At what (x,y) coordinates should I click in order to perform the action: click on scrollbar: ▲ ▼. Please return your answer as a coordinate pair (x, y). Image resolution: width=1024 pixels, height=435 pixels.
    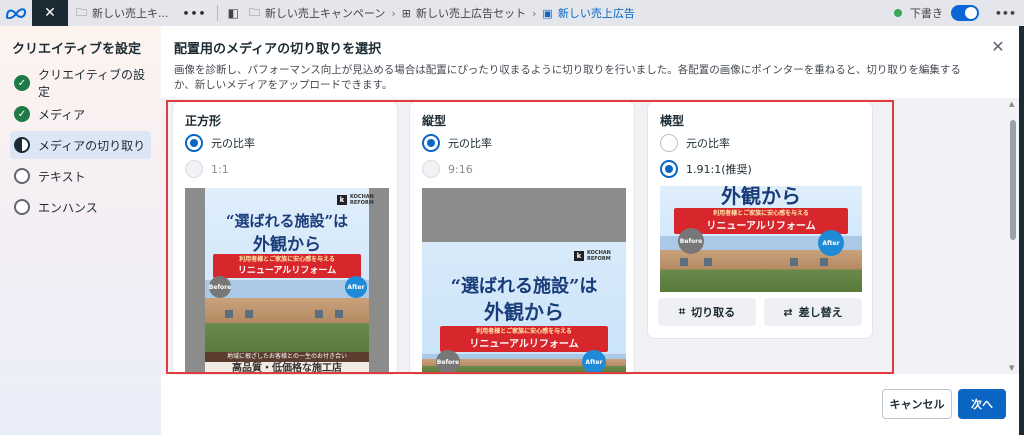
    Looking at the image, I should click on (1013, 236).